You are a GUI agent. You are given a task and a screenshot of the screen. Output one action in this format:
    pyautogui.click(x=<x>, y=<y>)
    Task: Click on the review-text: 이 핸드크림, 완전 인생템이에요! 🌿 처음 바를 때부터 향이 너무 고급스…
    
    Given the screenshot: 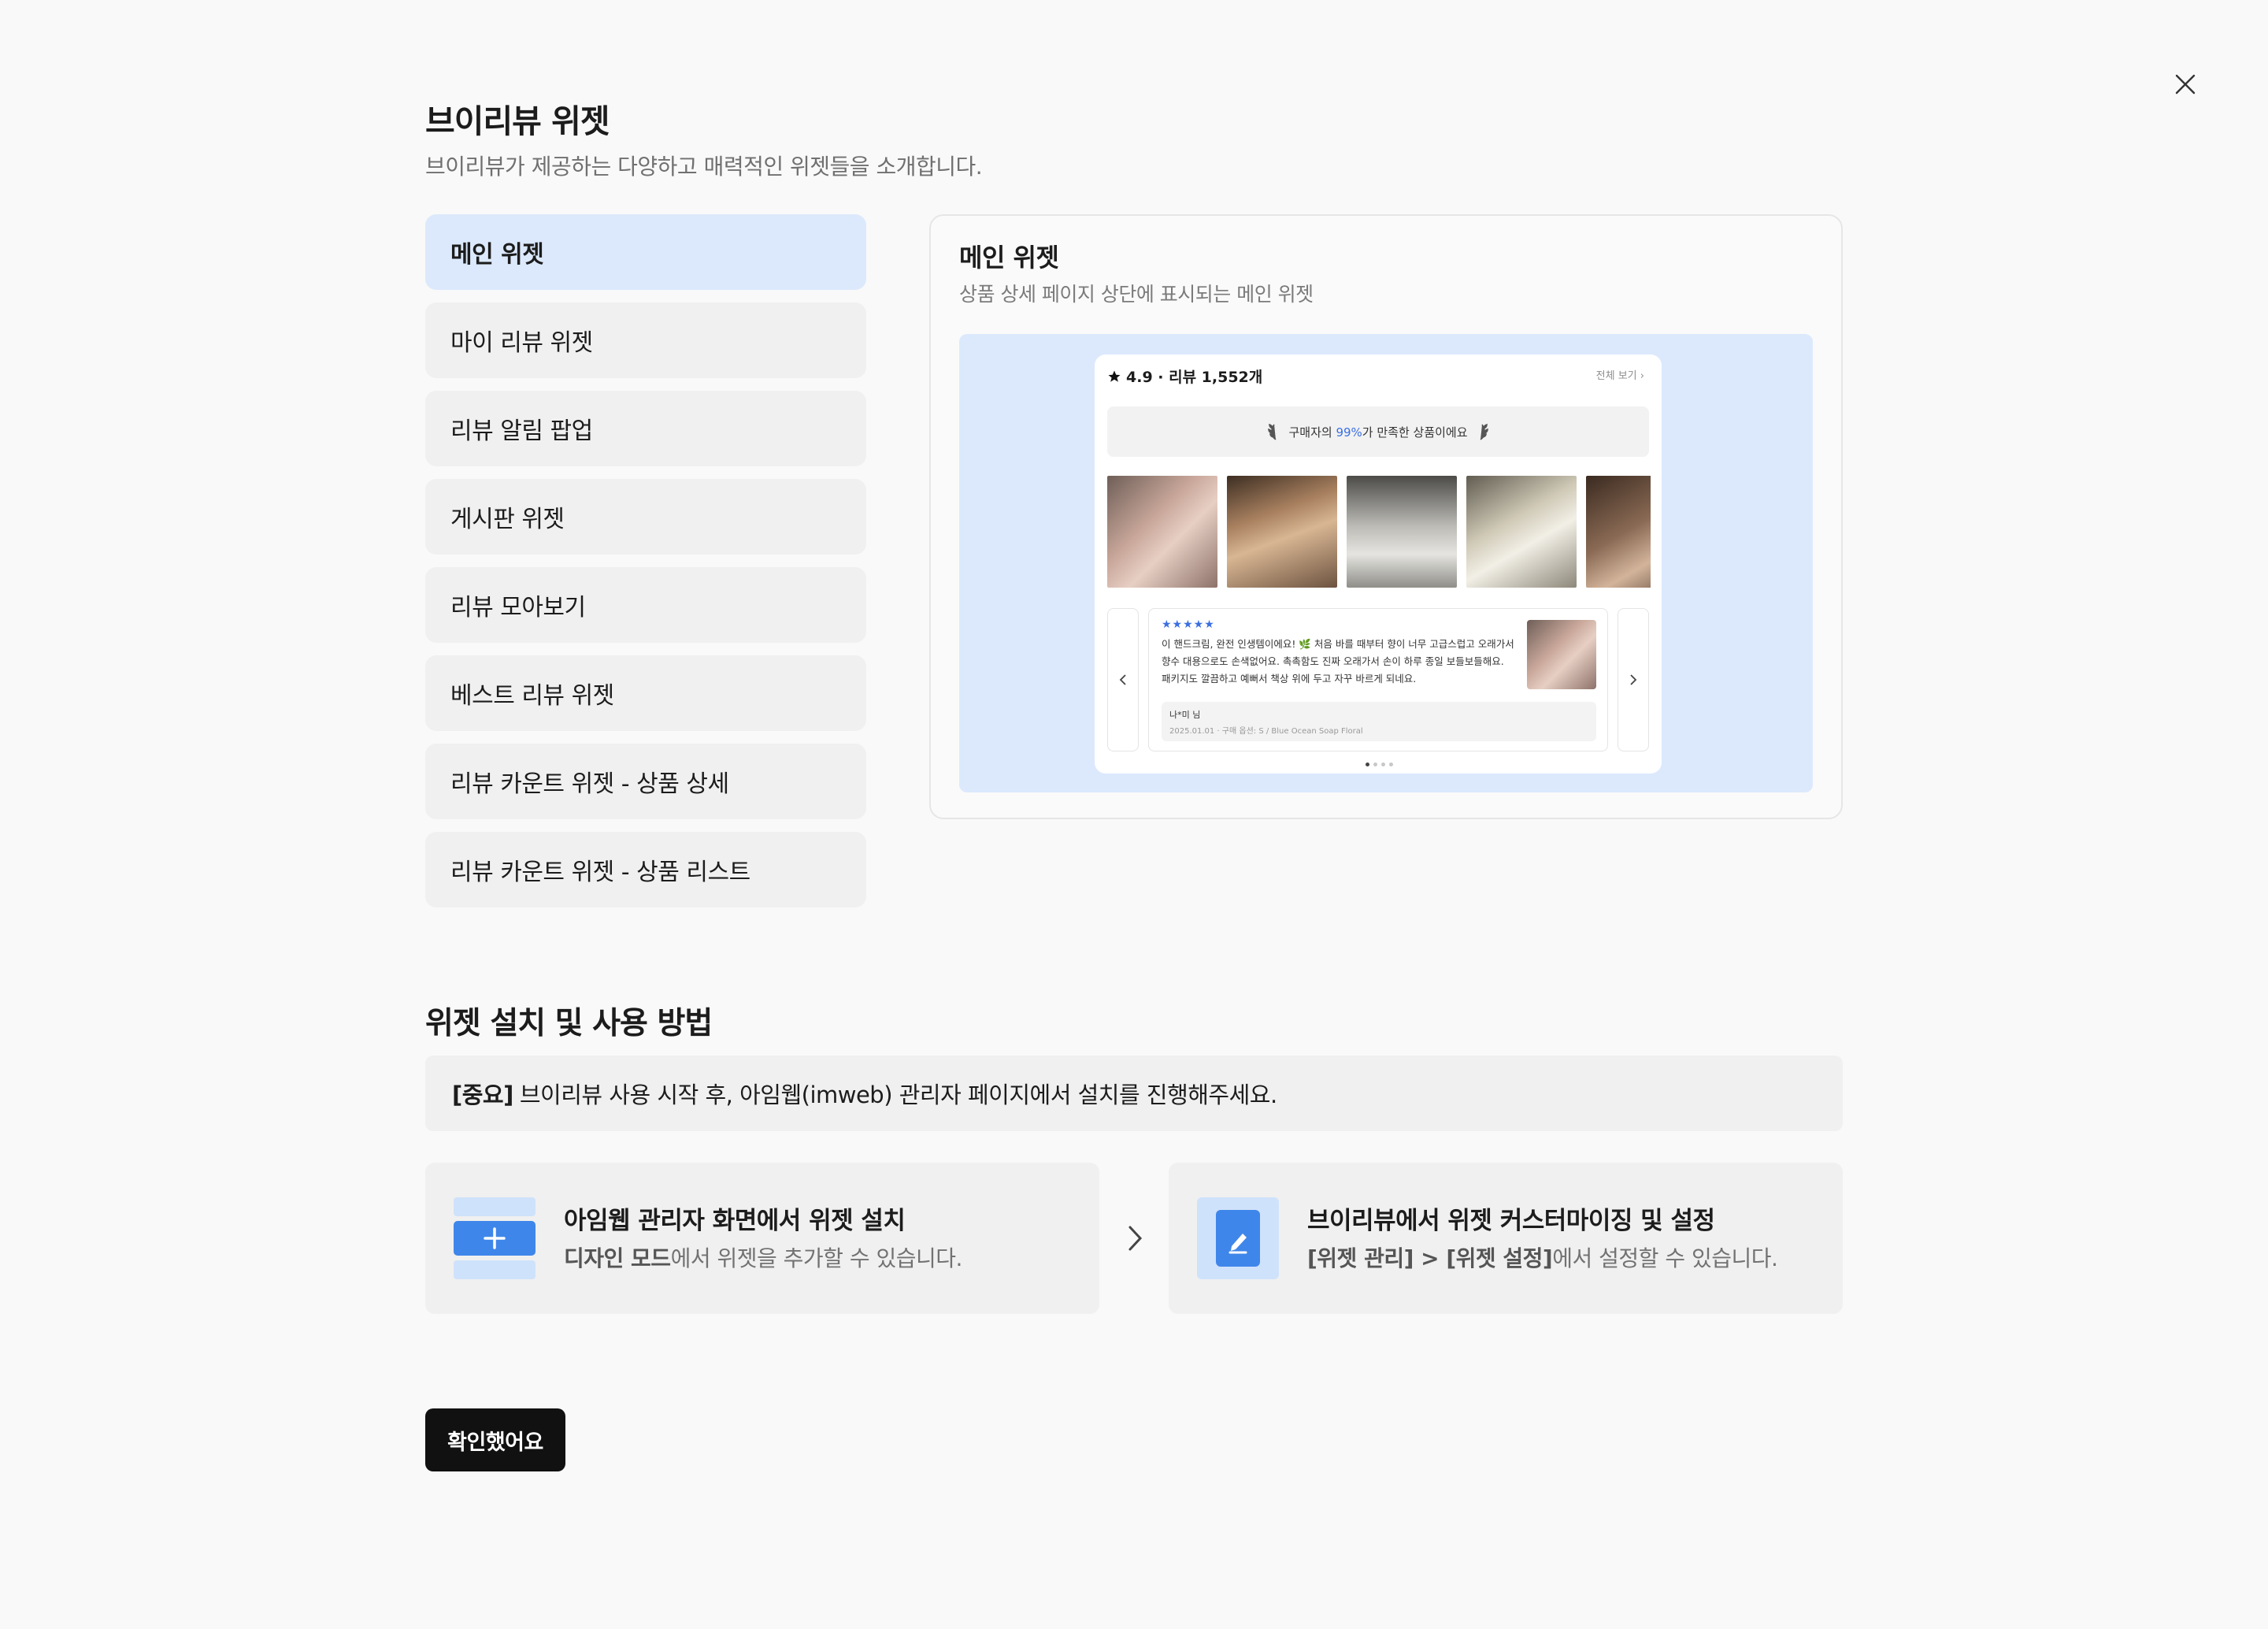 What is the action you would take?
    pyautogui.click(x=1338, y=661)
    